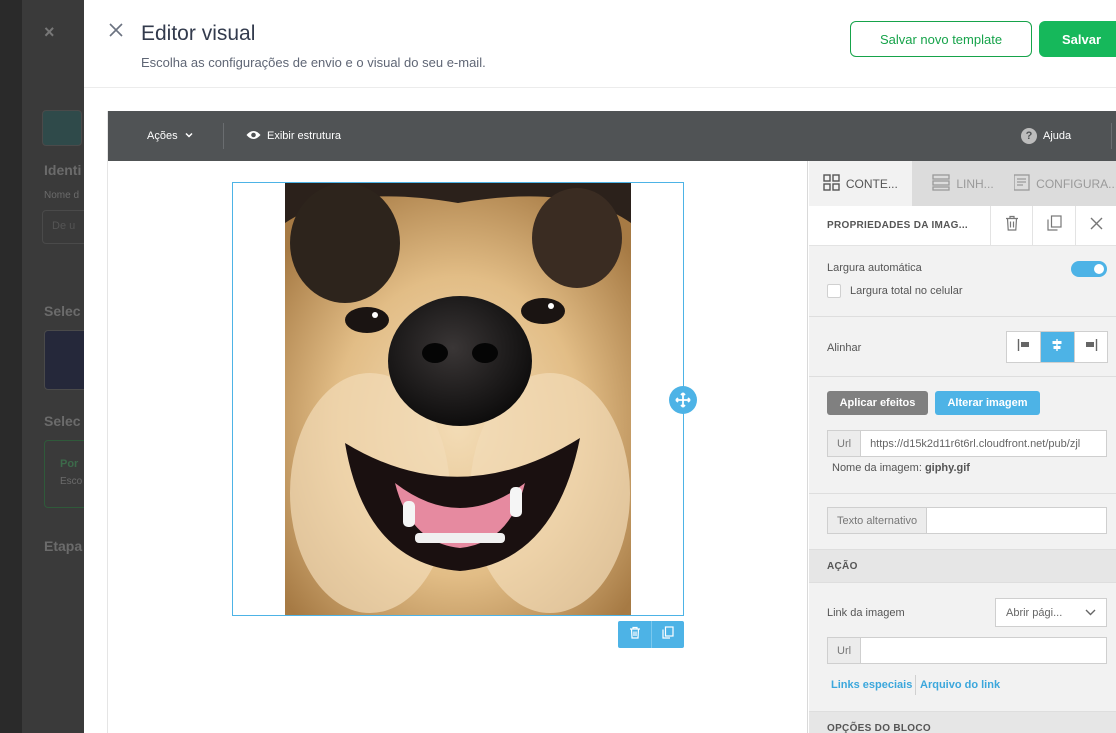  Describe the element at coordinates (71, 481) in the screenshot. I see `background-label: Esco` at that location.